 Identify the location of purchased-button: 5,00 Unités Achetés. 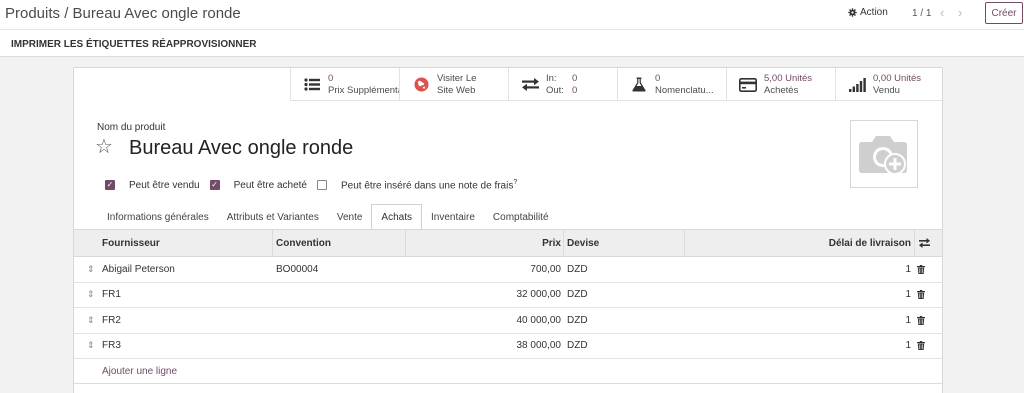
(780, 84).